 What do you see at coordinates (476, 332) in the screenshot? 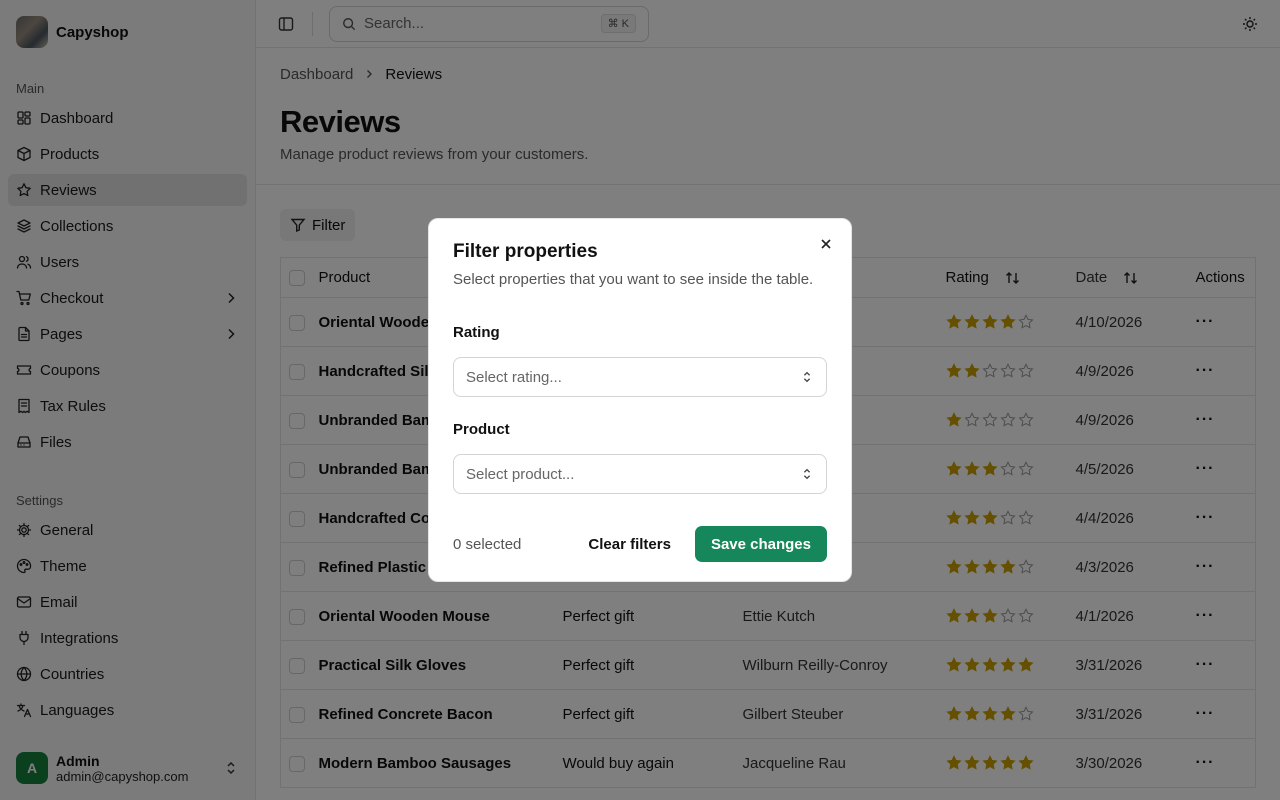
I see `rating-label: Rating` at bounding box center [476, 332].